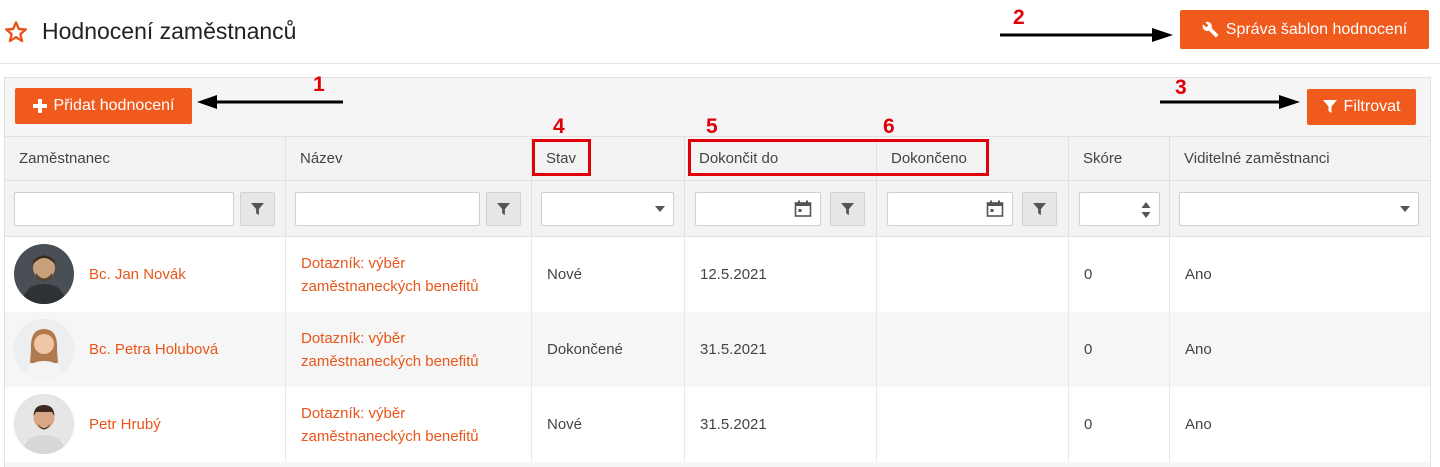 The image size is (1440, 467). I want to click on employee-name-link: Petr Hrubý, so click(125, 424).